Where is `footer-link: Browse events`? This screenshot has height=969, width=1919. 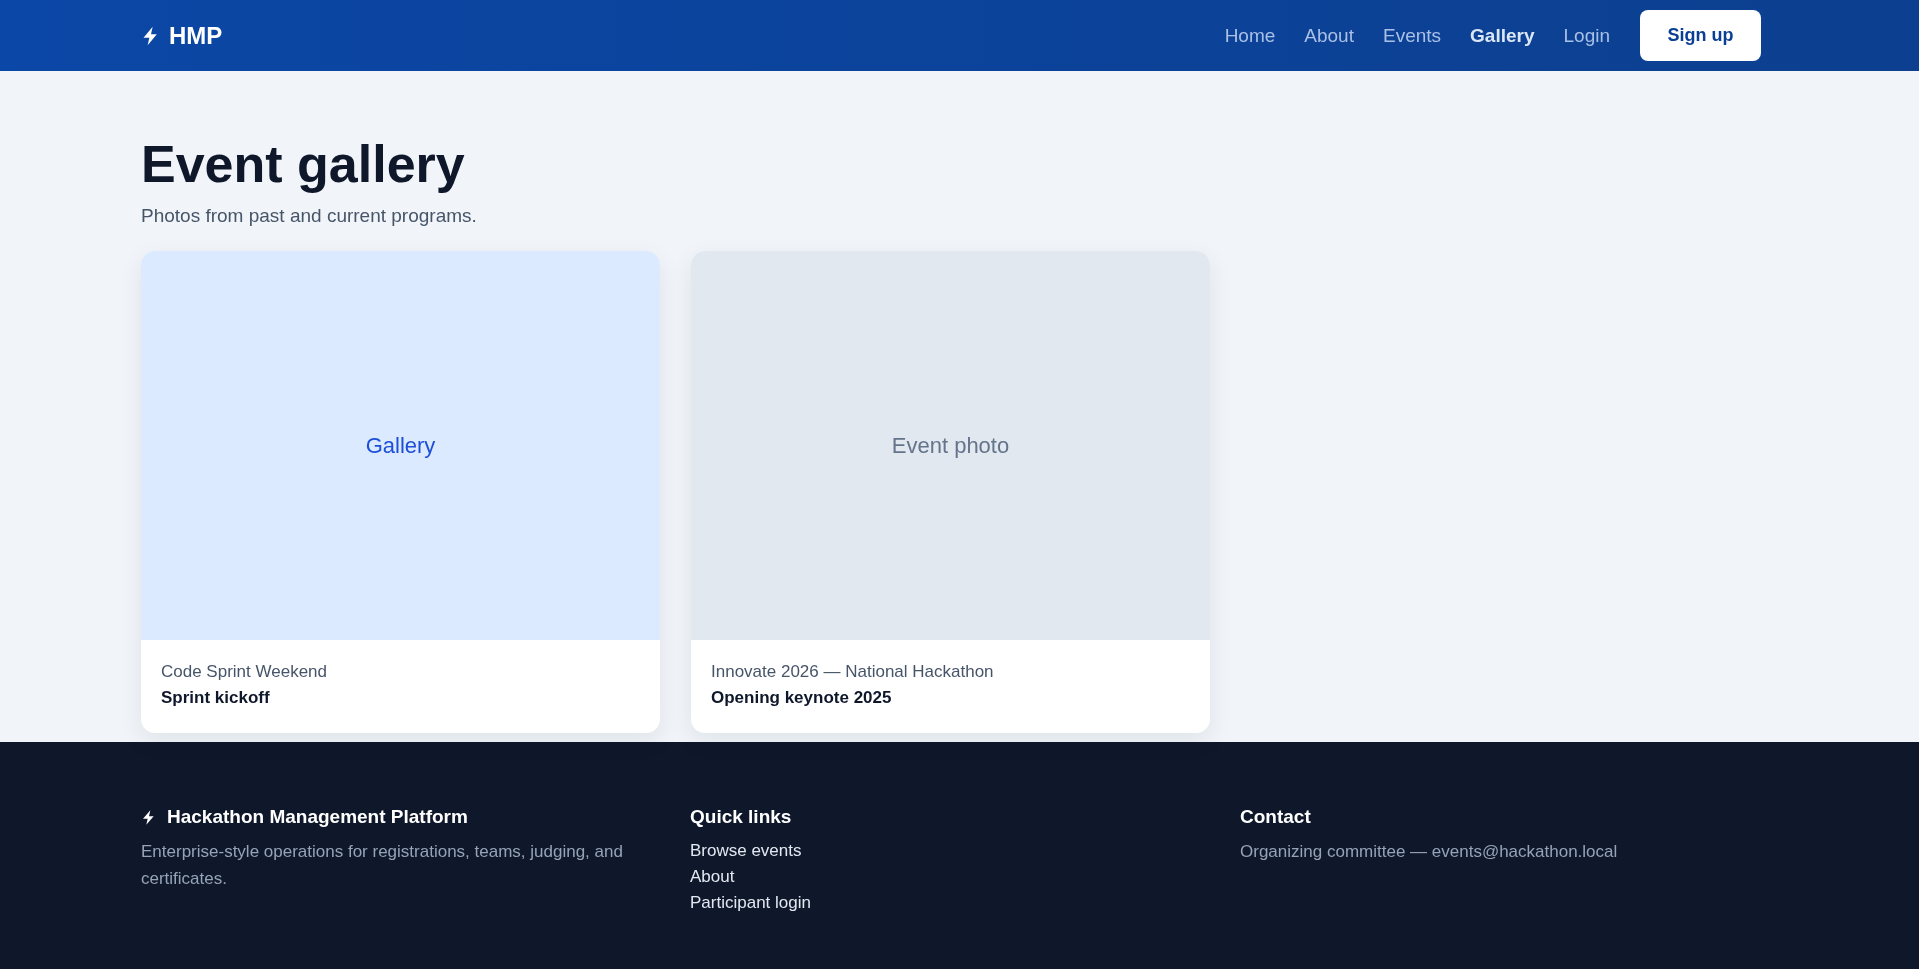 footer-link: Browse events is located at coordinates (750, 851).